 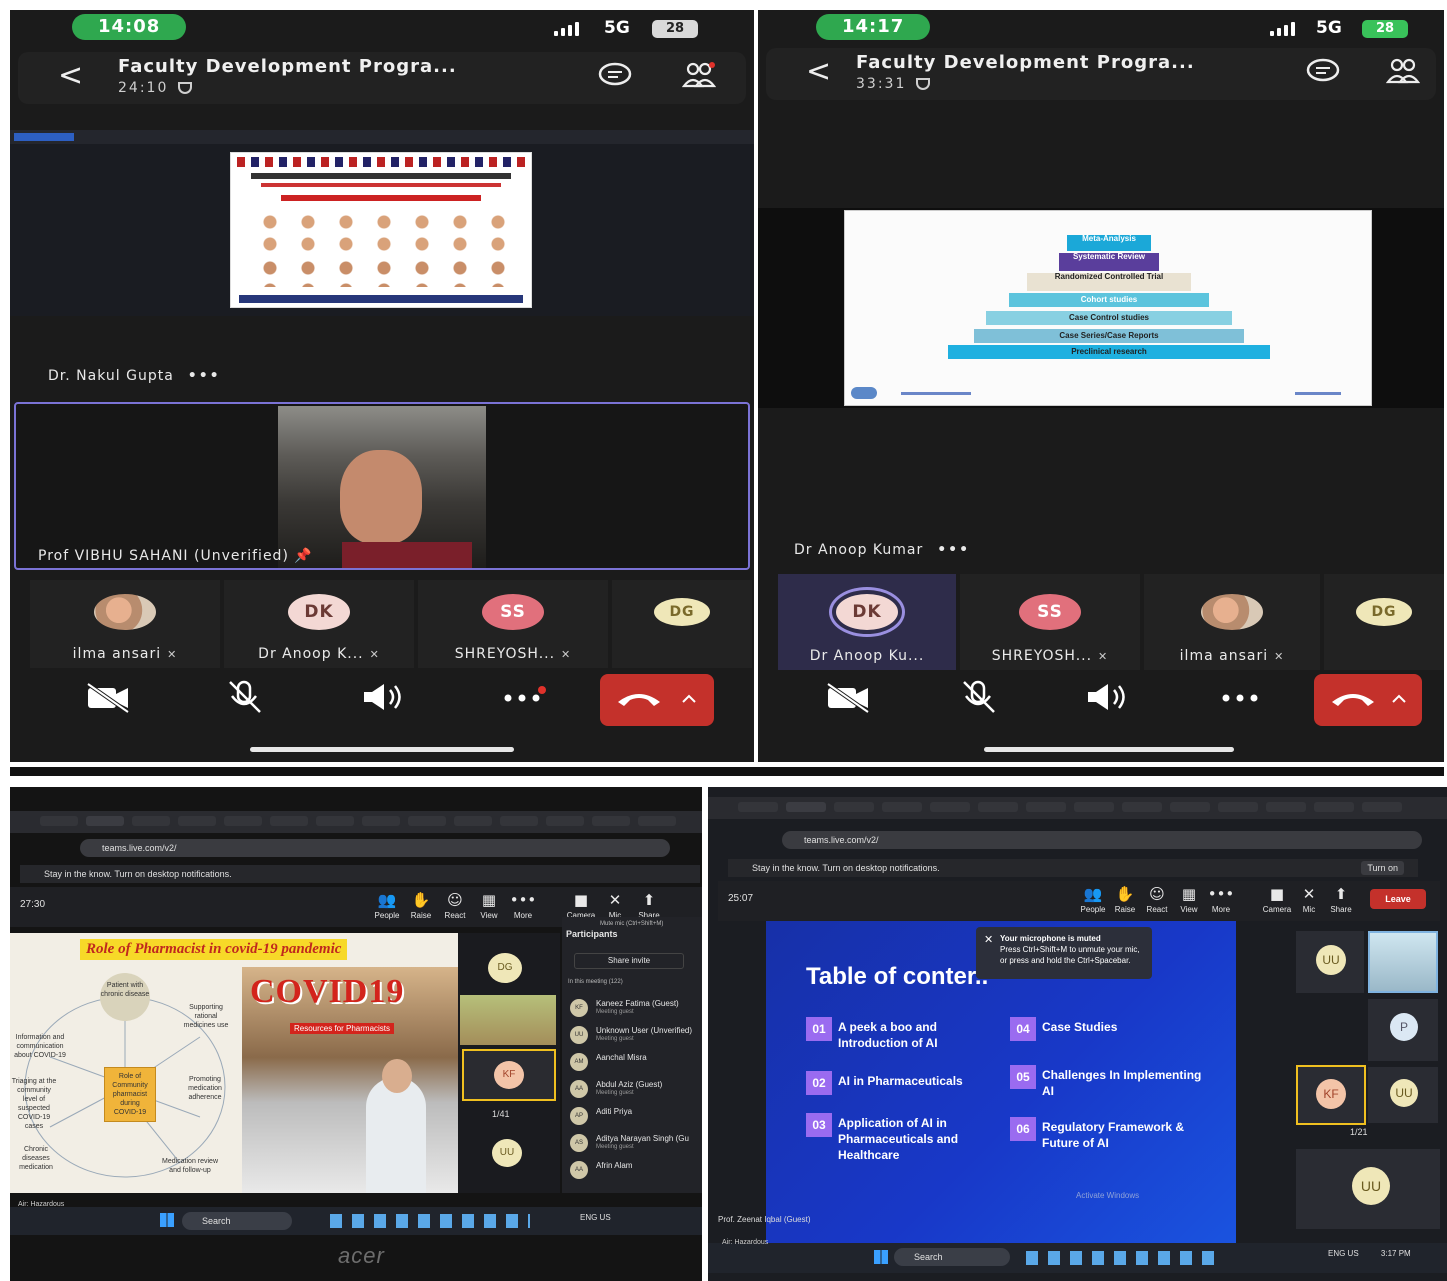 What do you see at coordinates (1359, 1132) in the screenshot?
I see `gallery-pager: 1/21` at bounding box center [1359, 1132].